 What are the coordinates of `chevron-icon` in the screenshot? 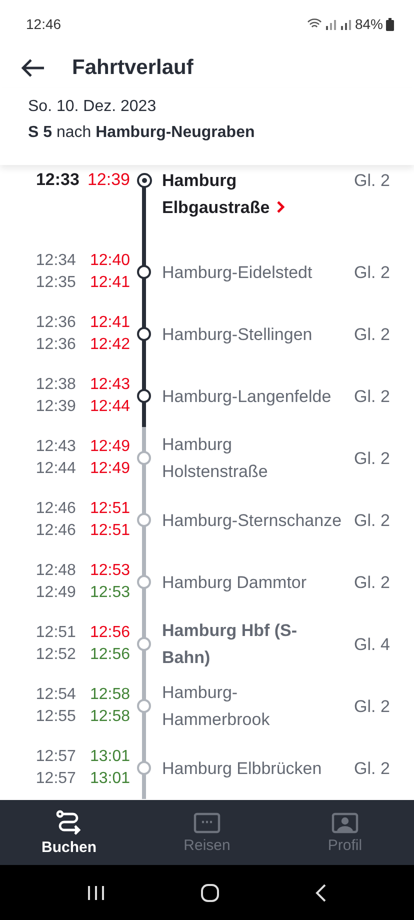 It's located at (281, 207).